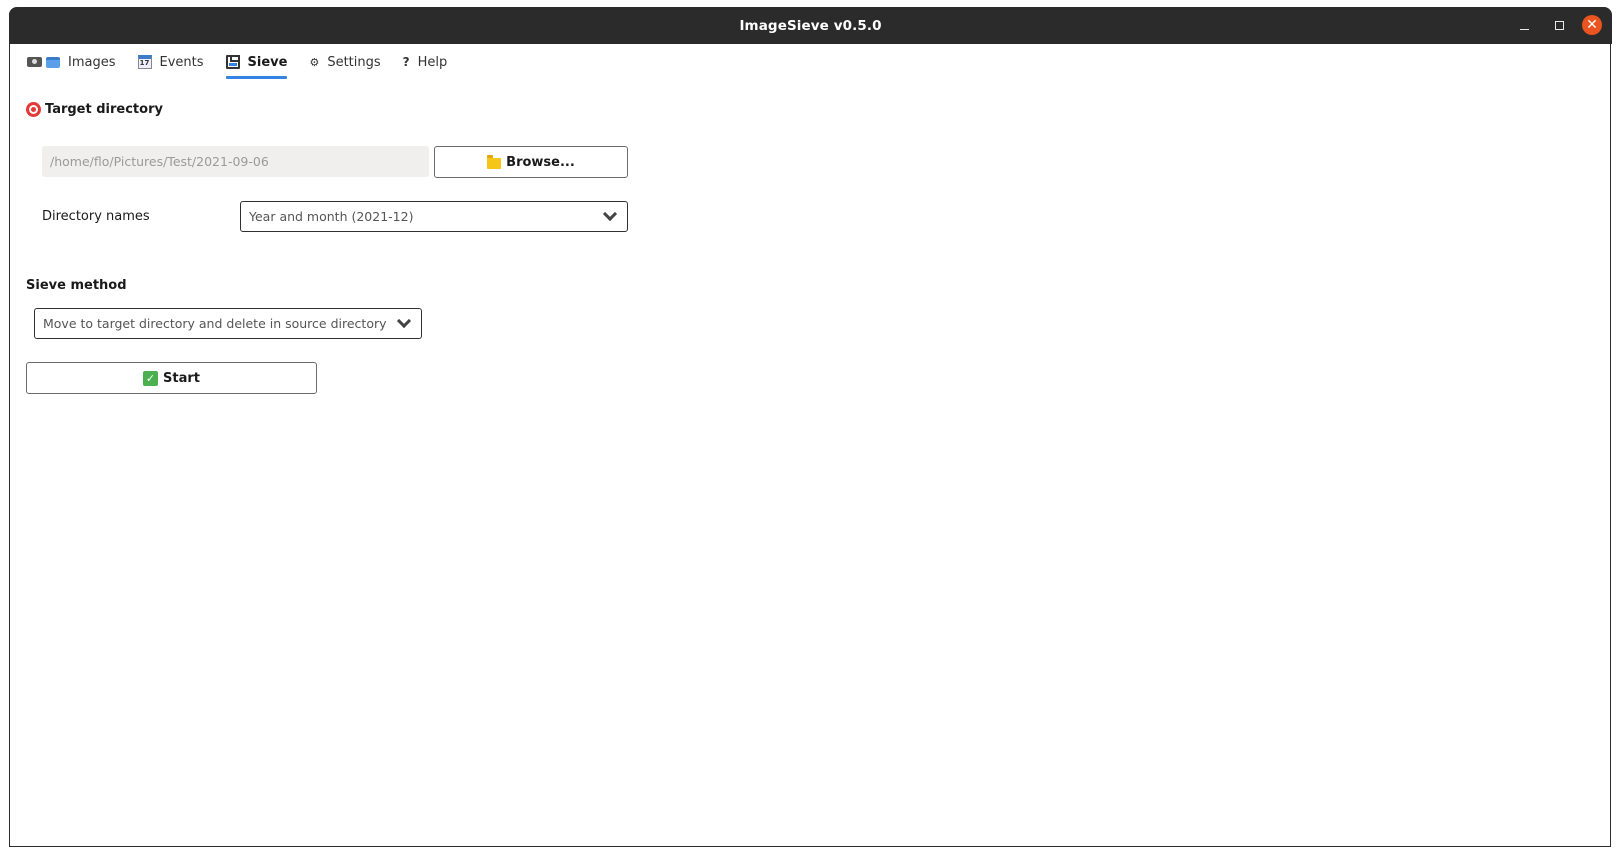 This screenshot has height=855, width=1620. What do you see at coordinates (331, 216) in the screenshot?
I see `dropdown-value: Year and month (2021-12)` at bounding box center [331, 216].